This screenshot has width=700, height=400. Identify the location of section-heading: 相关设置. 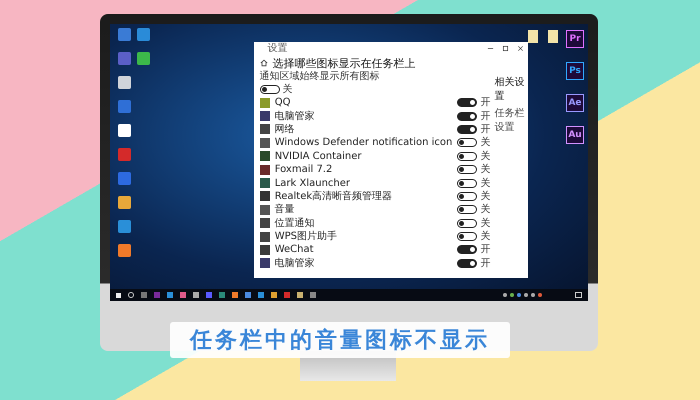
(510, 89).